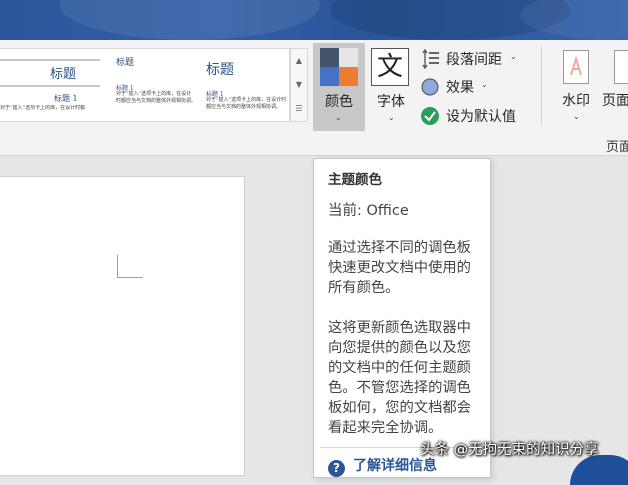 This screenshot has width=628, height=485. I want to click on gallery-more-icon: ☰, so click(299, 109).